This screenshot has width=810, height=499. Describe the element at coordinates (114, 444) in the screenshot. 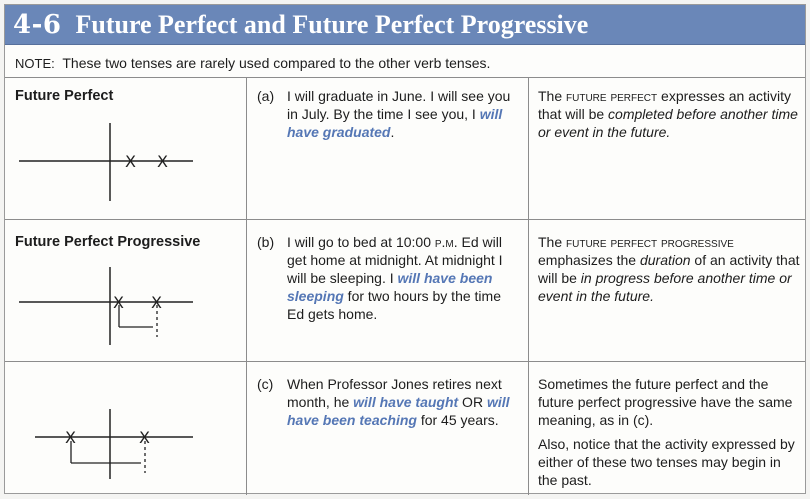

I see `timeline-diagram-same-meaning: X X` at that location.